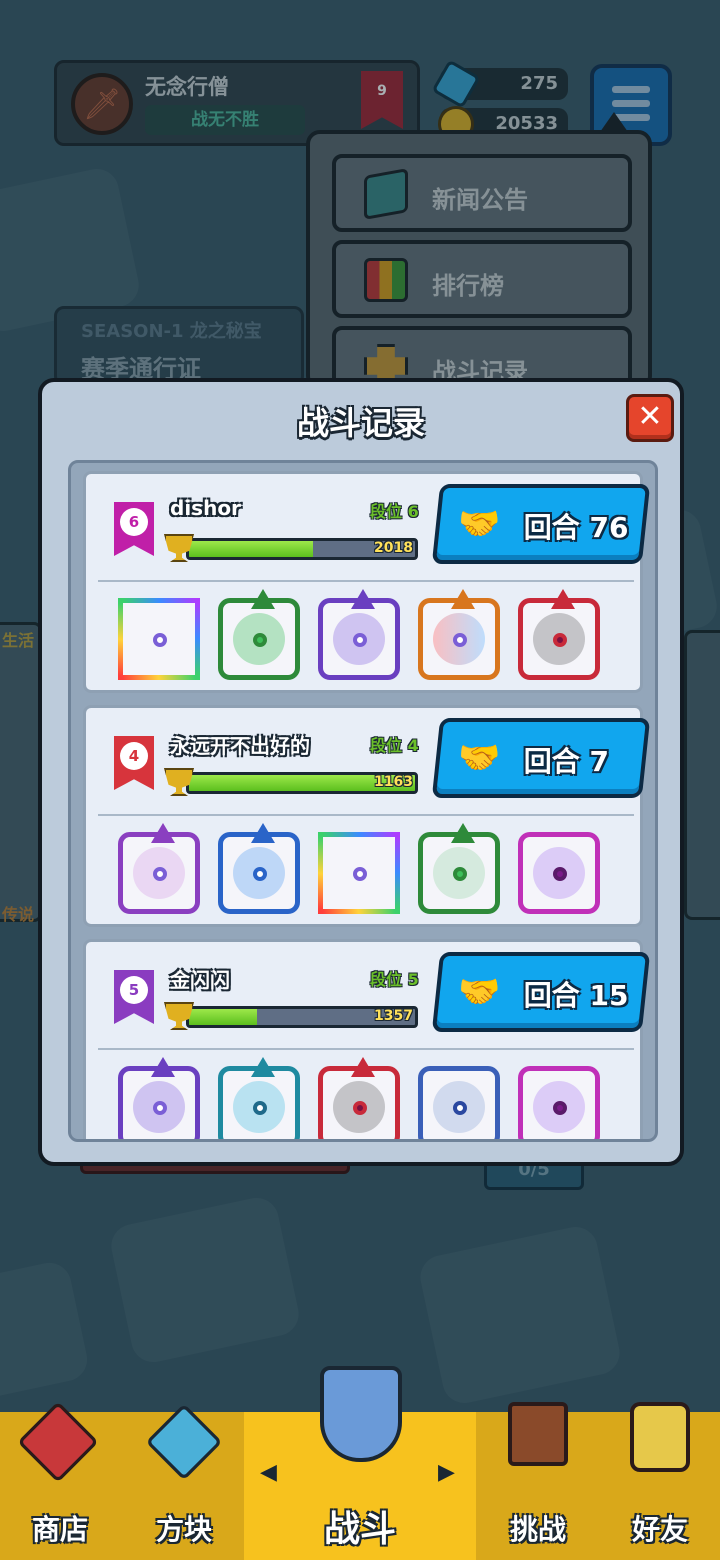  I want to click on close-button: ✕, so click(650, 418).